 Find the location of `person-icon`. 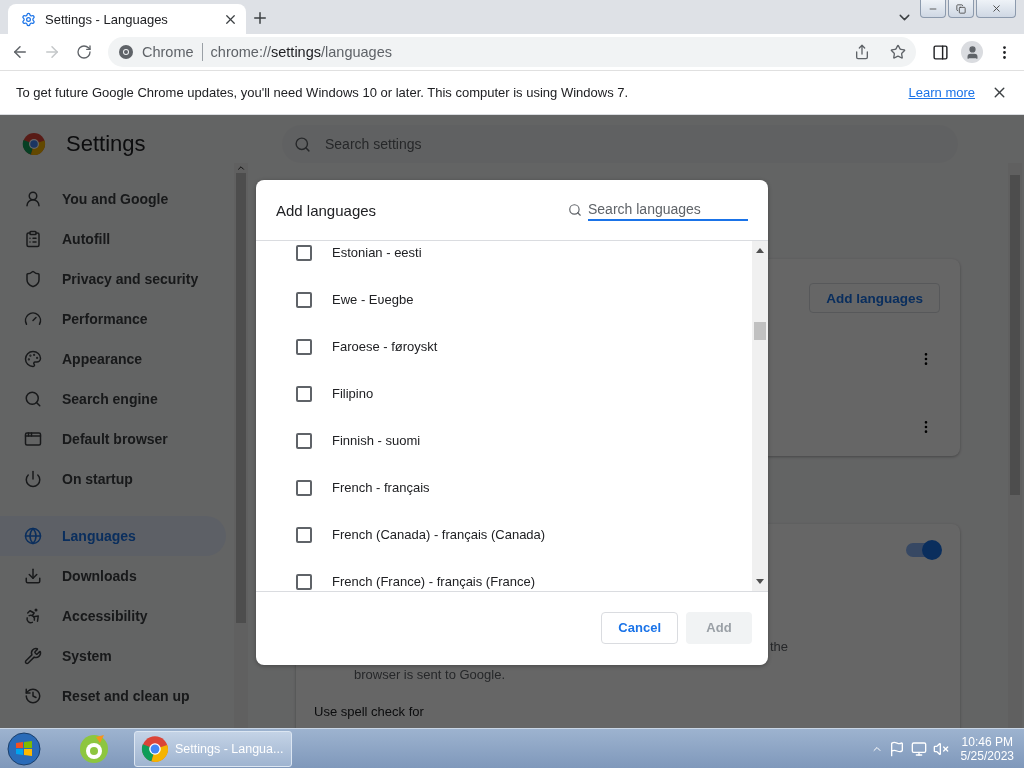

person-icon is located at coordinates (33, 199).